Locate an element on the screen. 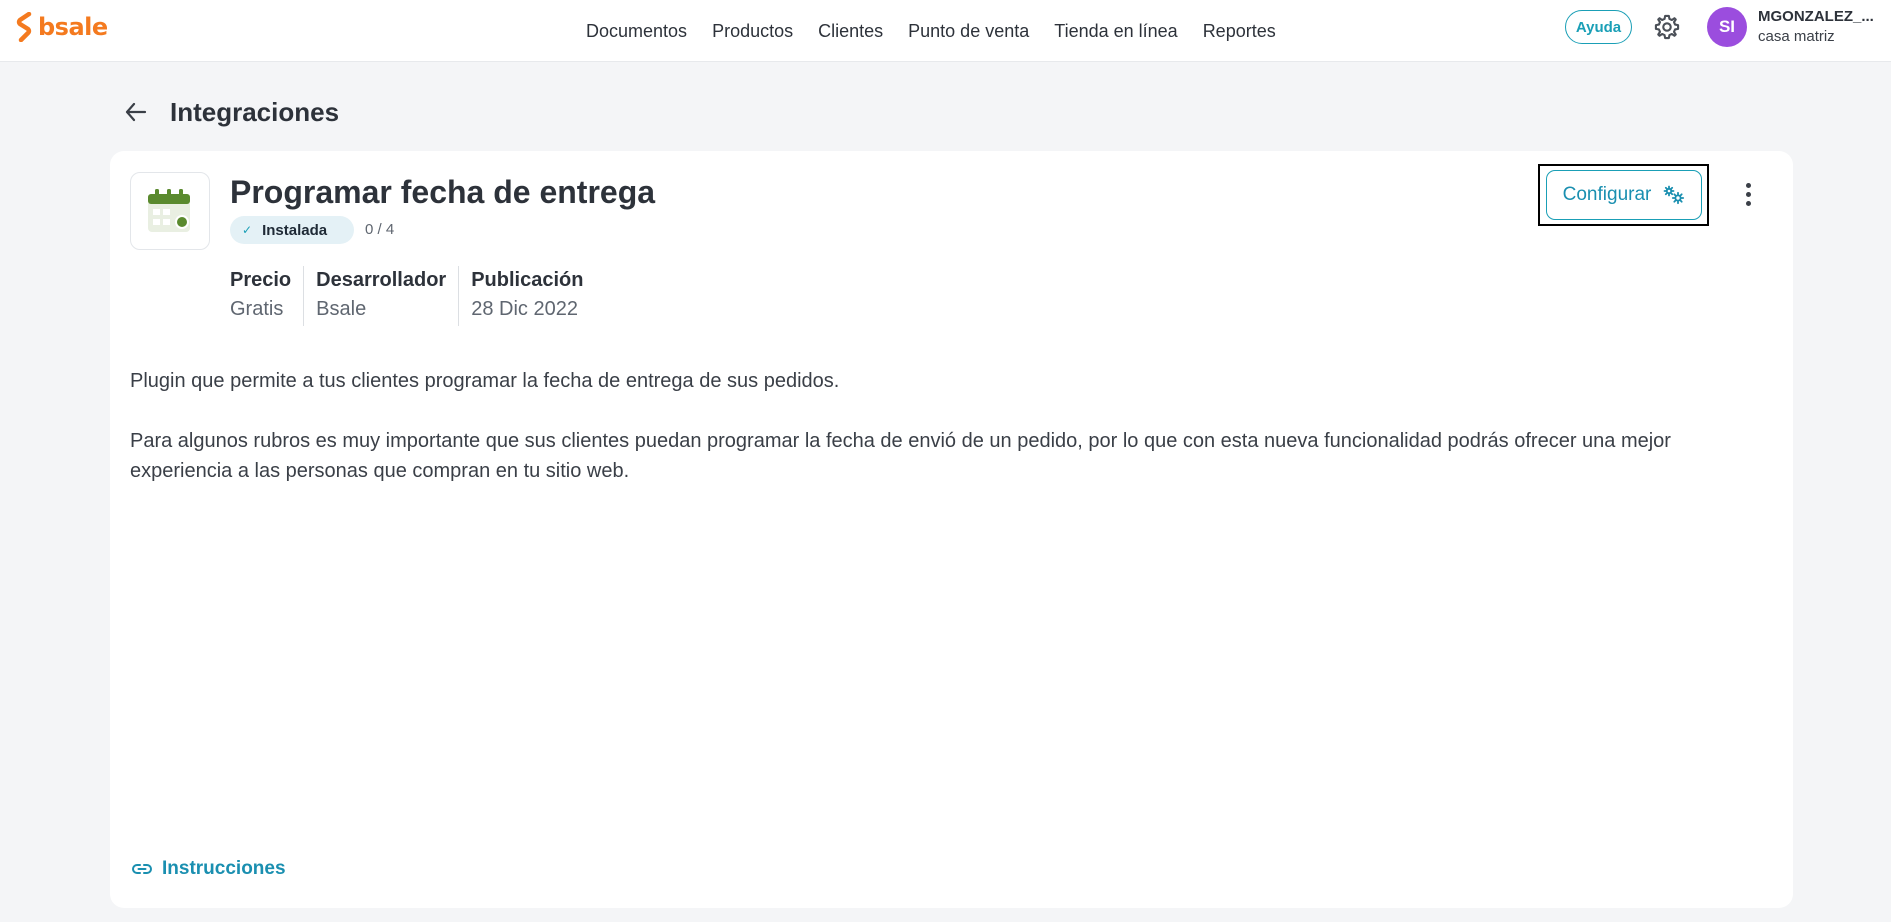  nav-item-reportes: Reportes is located at coordinates (1239, 31).